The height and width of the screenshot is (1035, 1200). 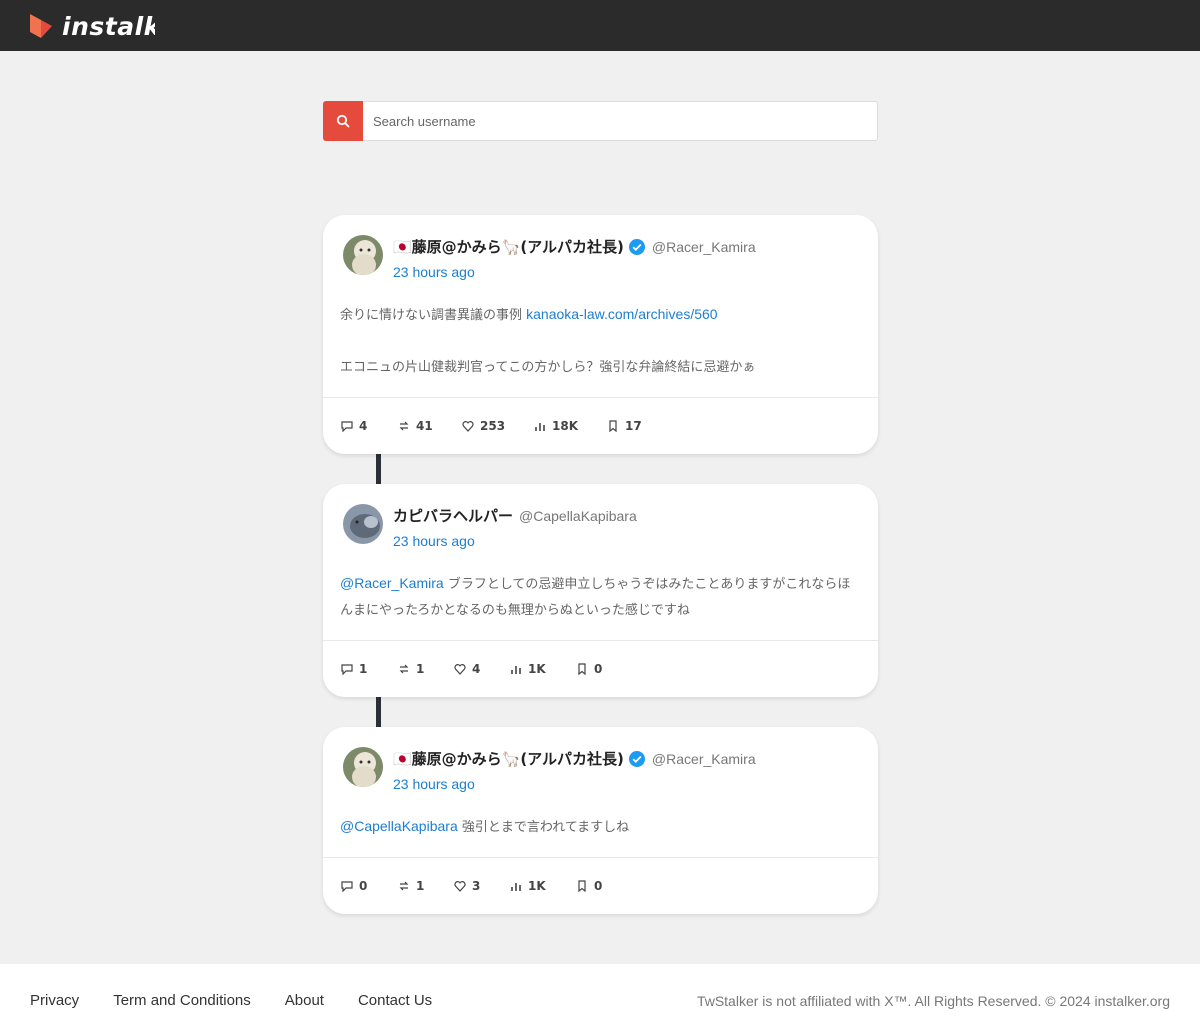 I want to click on search-button, so click(x=343, y=121).